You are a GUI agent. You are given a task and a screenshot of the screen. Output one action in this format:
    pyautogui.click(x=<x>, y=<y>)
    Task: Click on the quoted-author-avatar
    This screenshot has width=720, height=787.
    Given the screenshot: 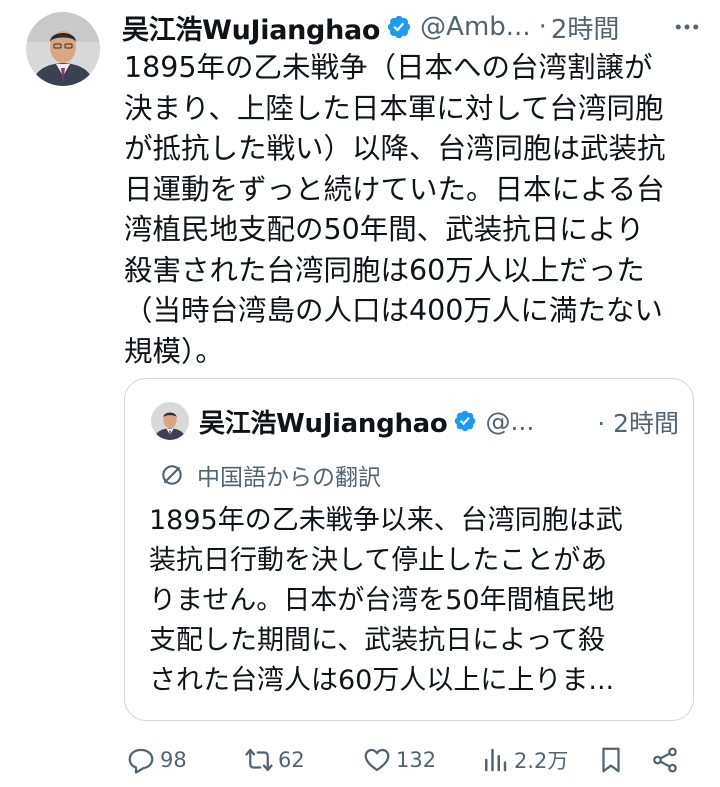 What is the action you would take?
    pyautogui.click(x=170, y=421)
    